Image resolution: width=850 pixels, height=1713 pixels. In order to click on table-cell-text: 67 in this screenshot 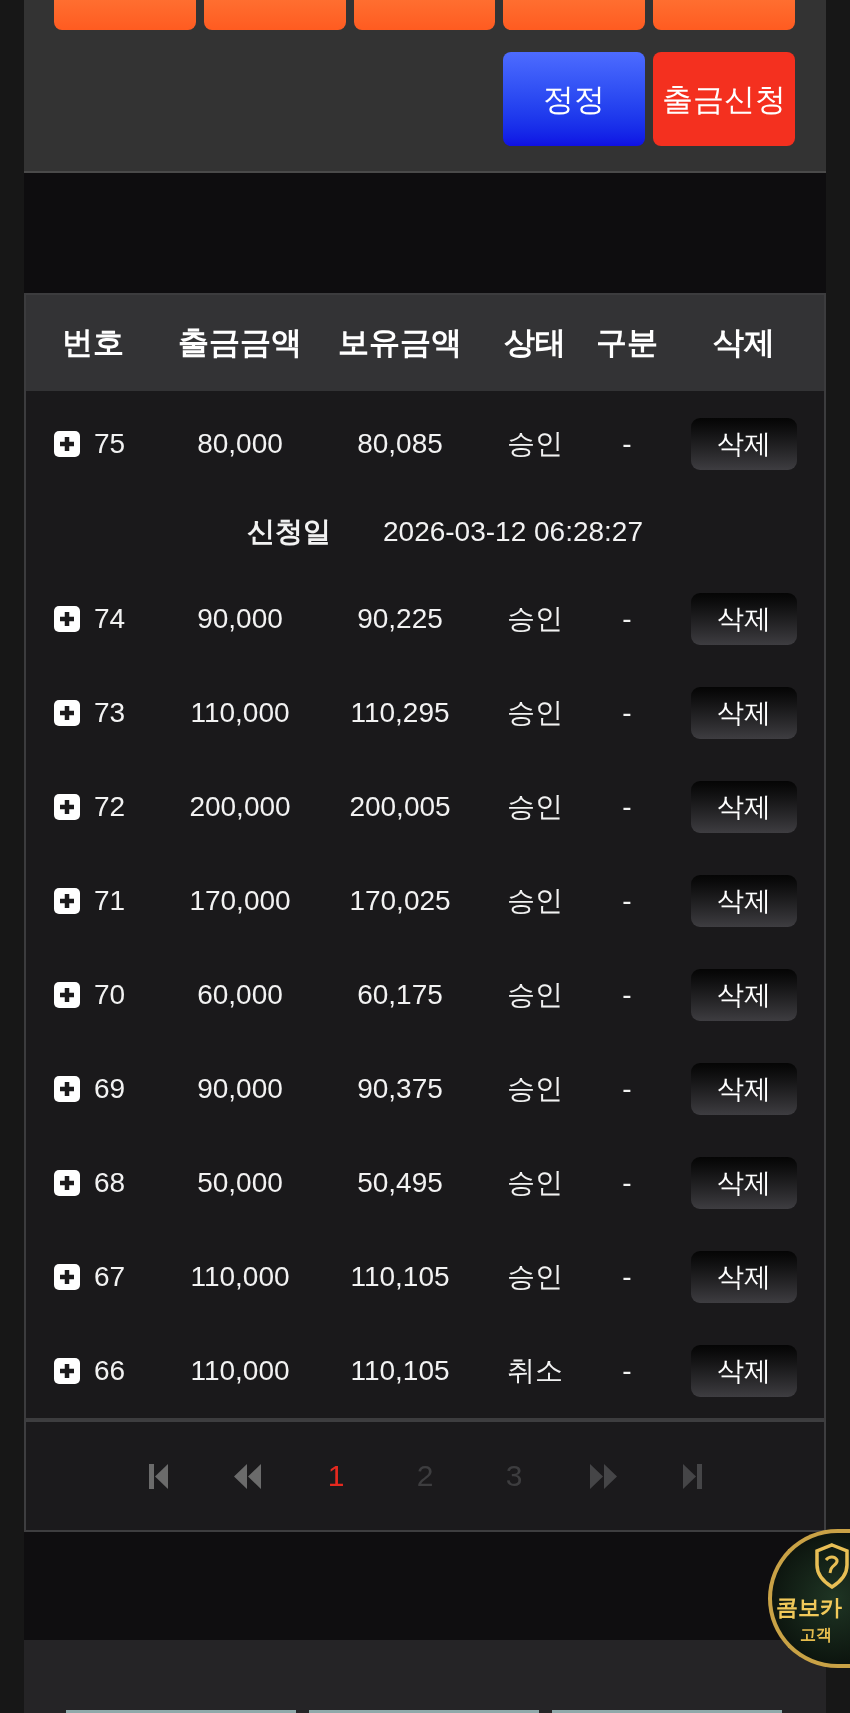, I will do `click(110, 1277)`.